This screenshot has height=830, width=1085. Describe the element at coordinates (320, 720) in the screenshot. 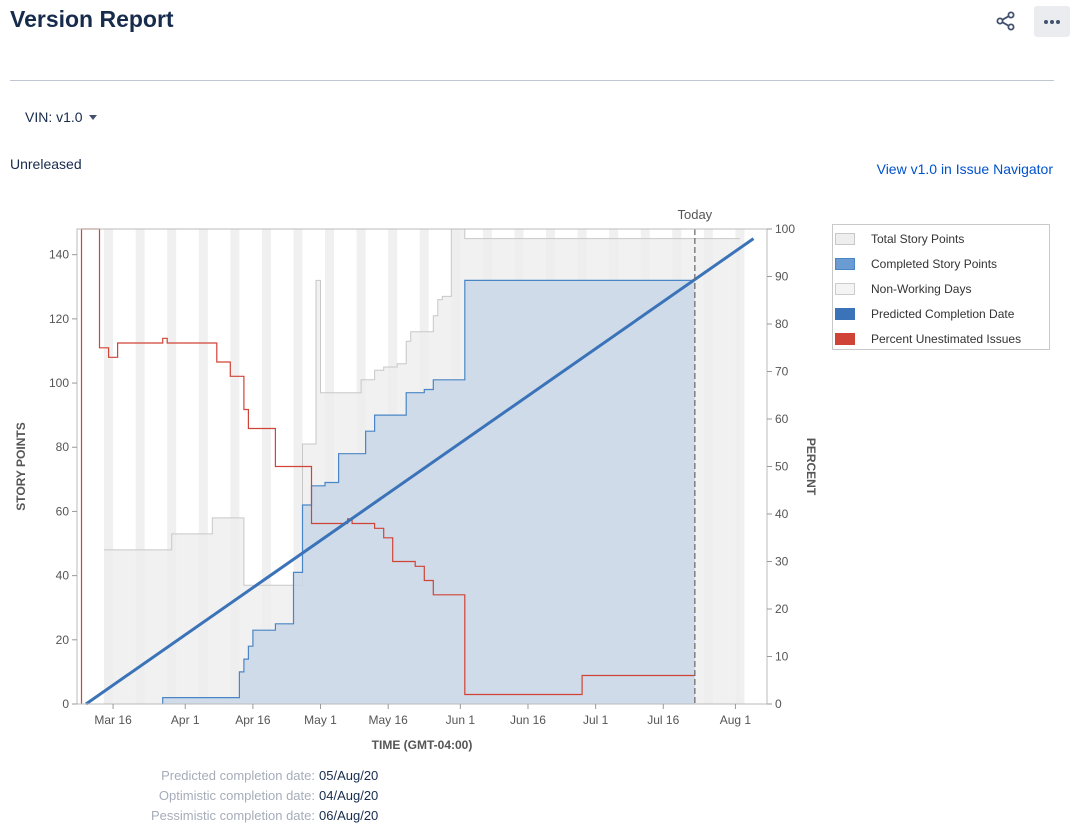

I see `x-tick-label: May 1` at that location.